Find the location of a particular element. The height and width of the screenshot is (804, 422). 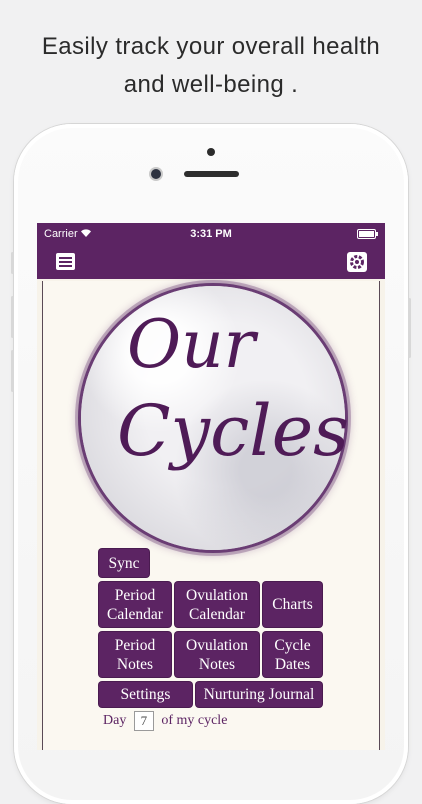

phone-power-button is located at coordinates (409, 328).